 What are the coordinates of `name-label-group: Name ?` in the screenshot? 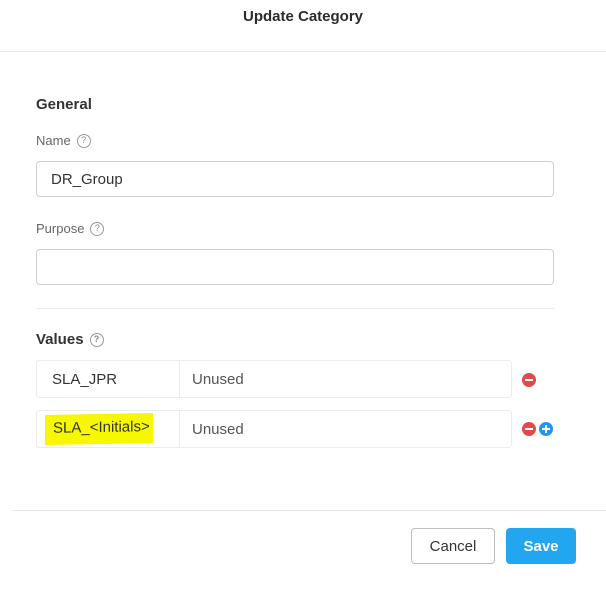 It's located at (63, 140).